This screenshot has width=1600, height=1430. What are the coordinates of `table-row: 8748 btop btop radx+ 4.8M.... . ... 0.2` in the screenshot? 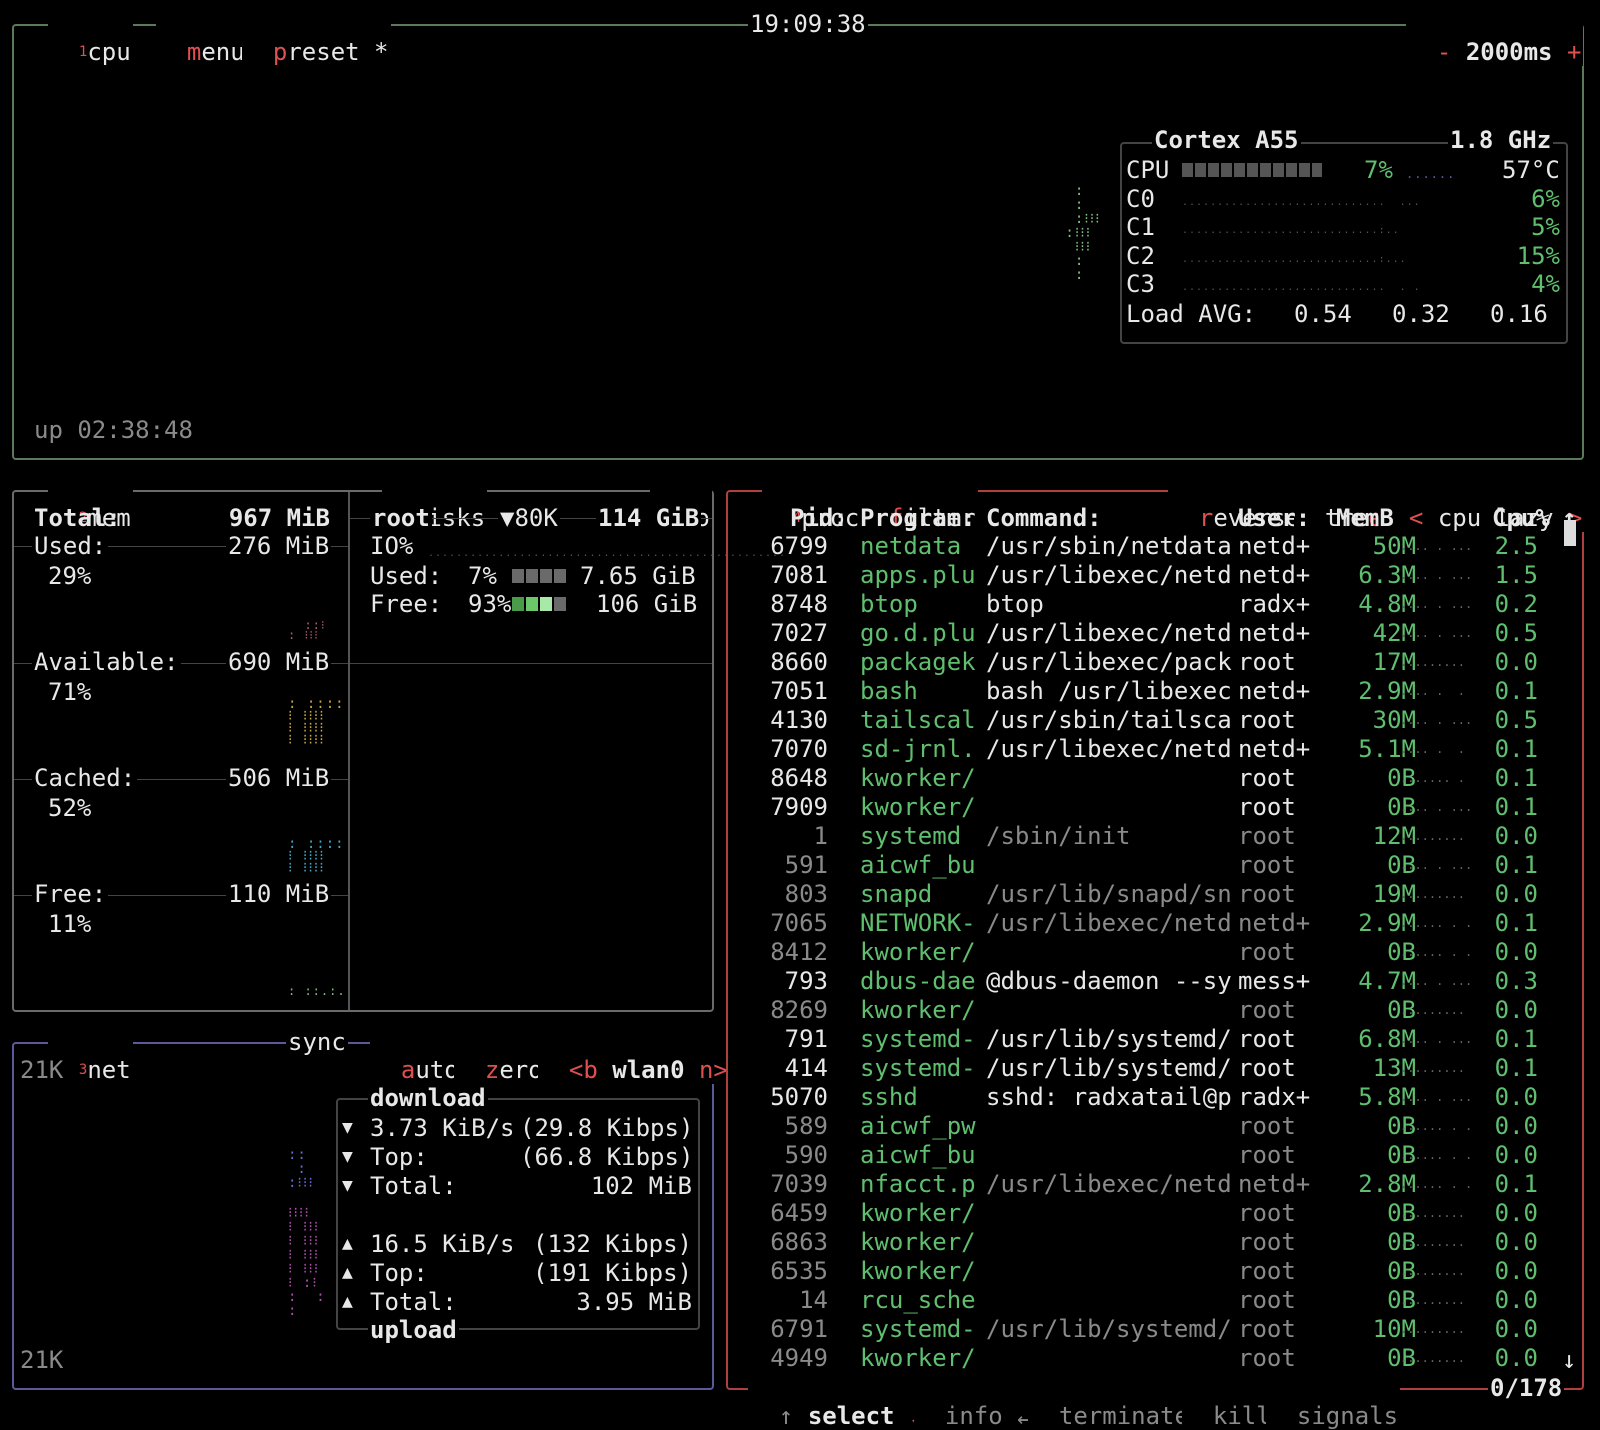 It's located at (1155, 604).